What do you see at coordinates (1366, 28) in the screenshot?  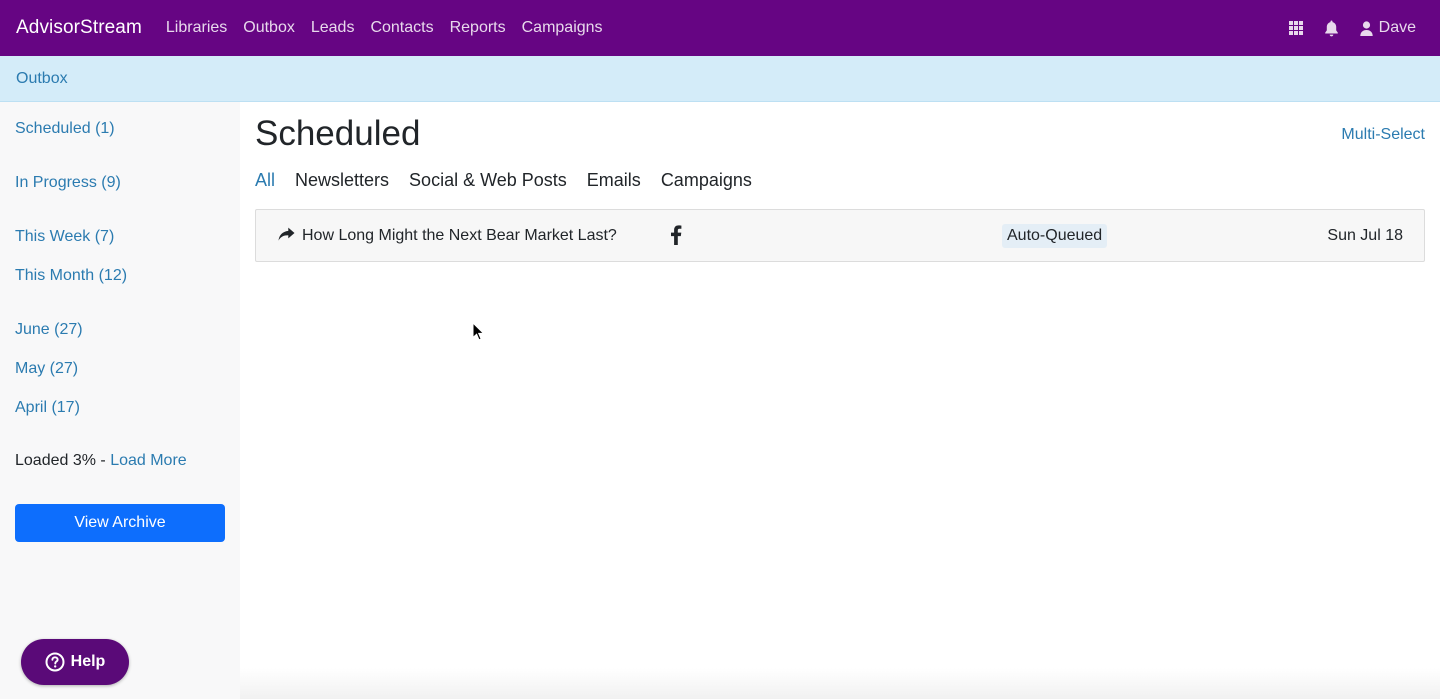 I see `user-icon` at bounding box center [1366, 28].